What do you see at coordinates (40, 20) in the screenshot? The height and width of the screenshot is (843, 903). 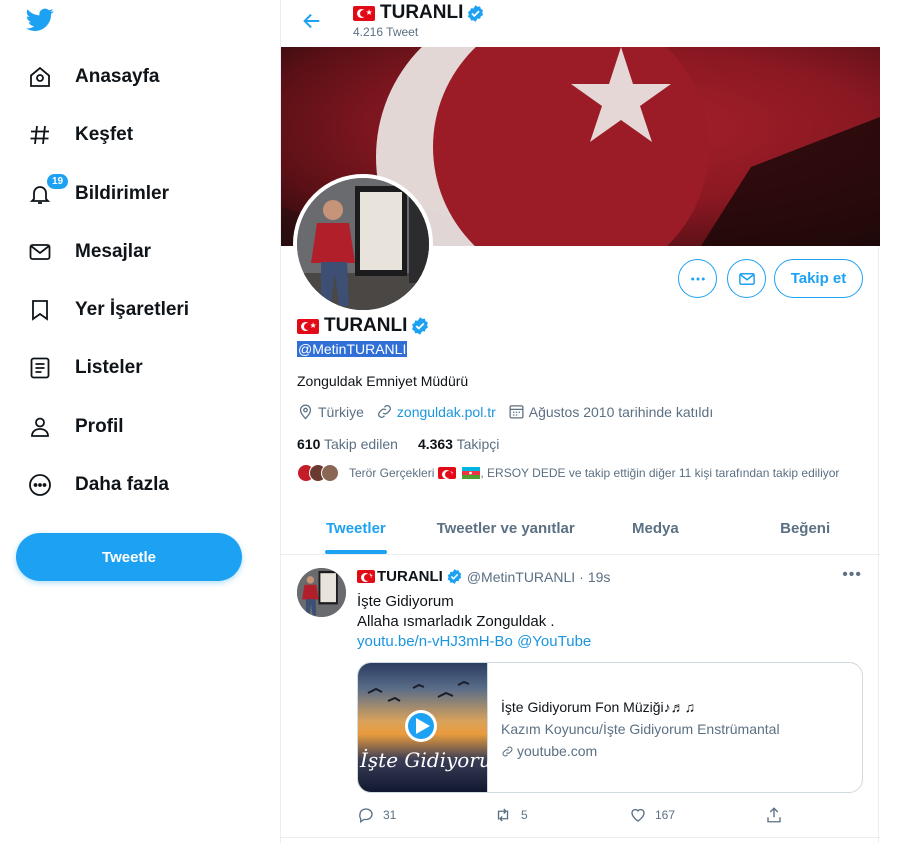 I see `twitter-logo-icon` at bounding box center [40, 20].